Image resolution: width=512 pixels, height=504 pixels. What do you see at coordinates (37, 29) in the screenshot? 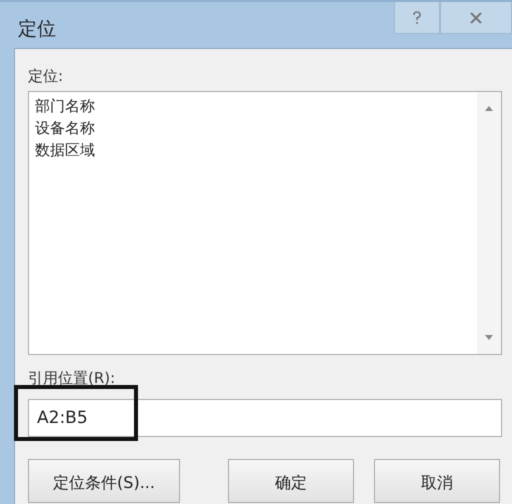
I see `window-title: 定位` at bounding box center [37, 29].